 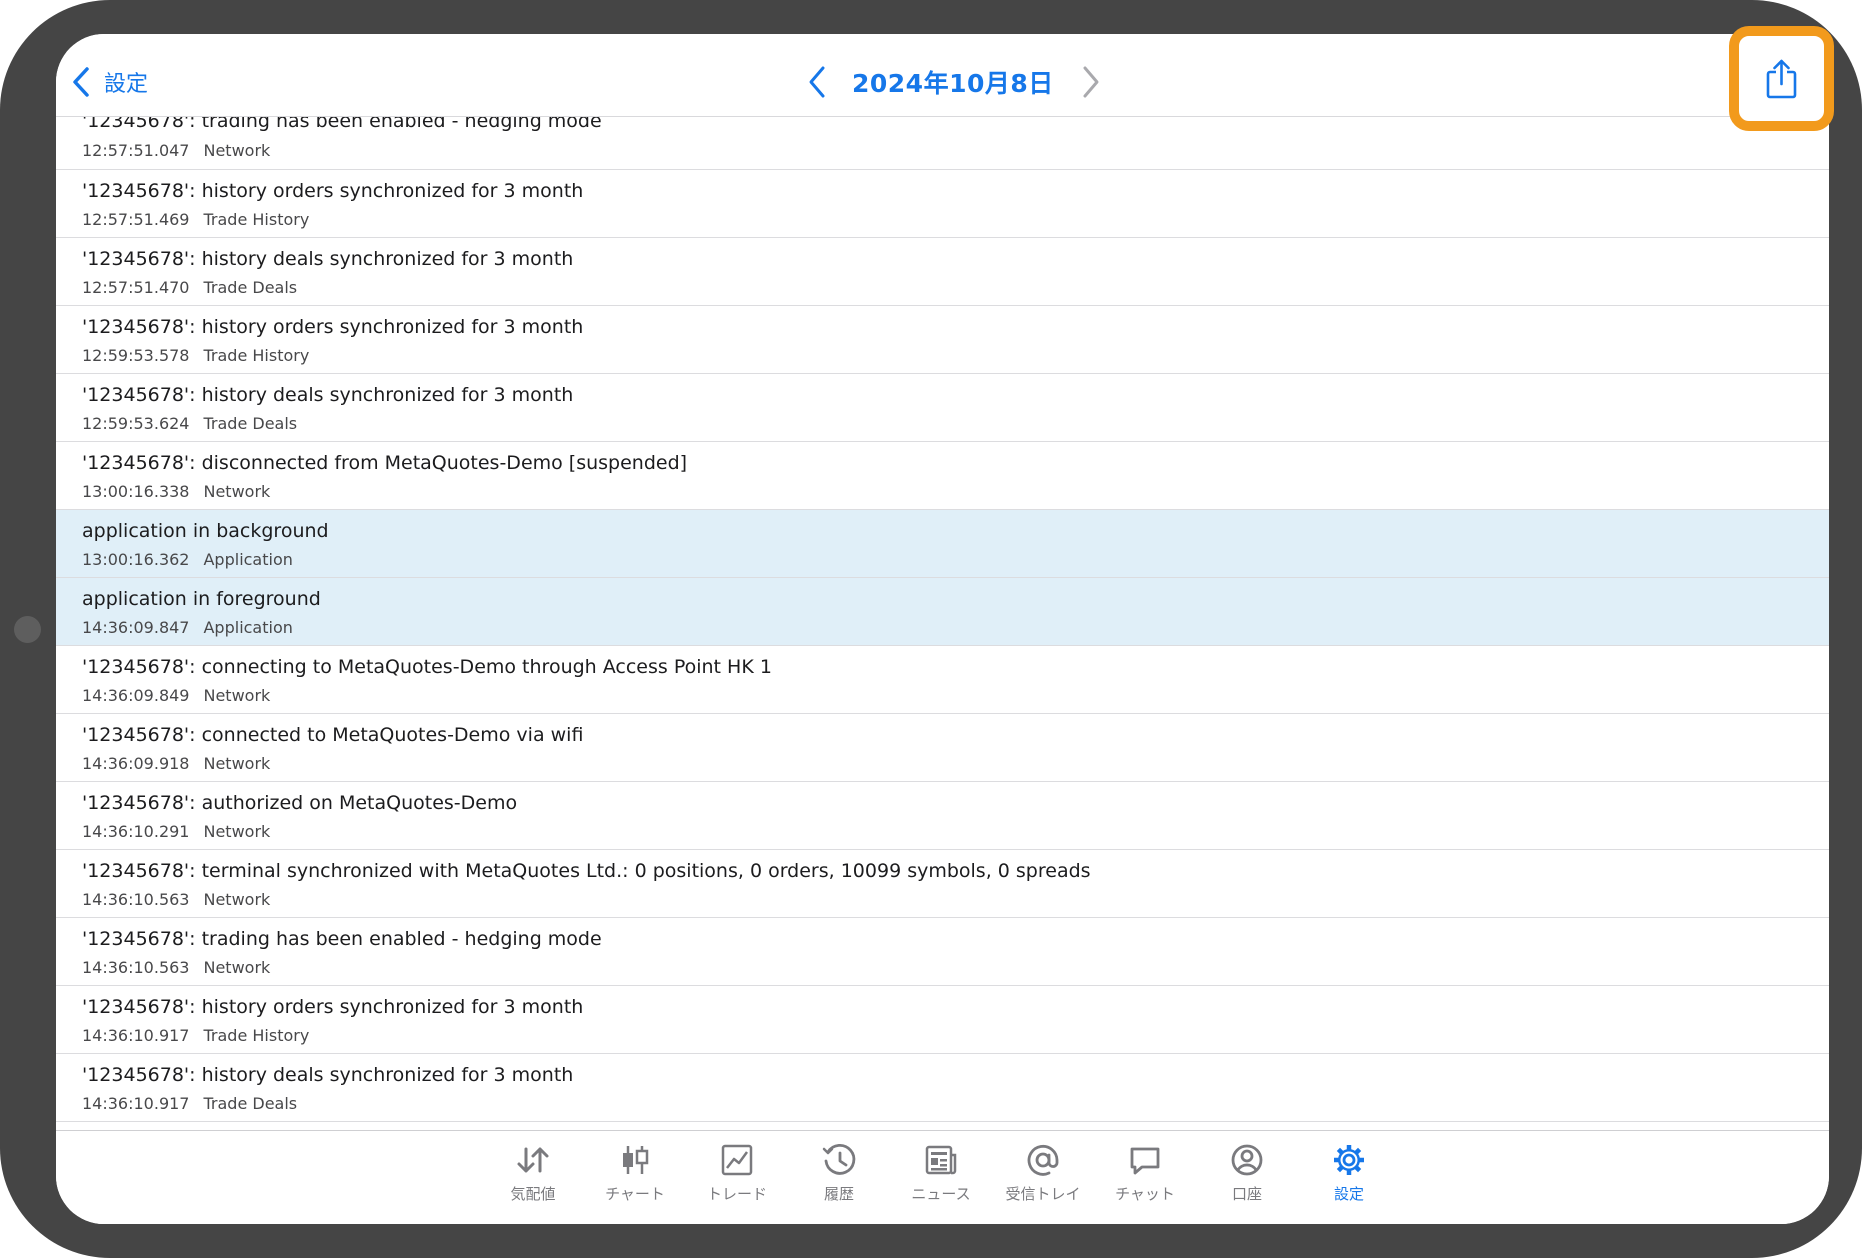 I want to click on previous-day-chevron-icon, so click(x=818, y=82).